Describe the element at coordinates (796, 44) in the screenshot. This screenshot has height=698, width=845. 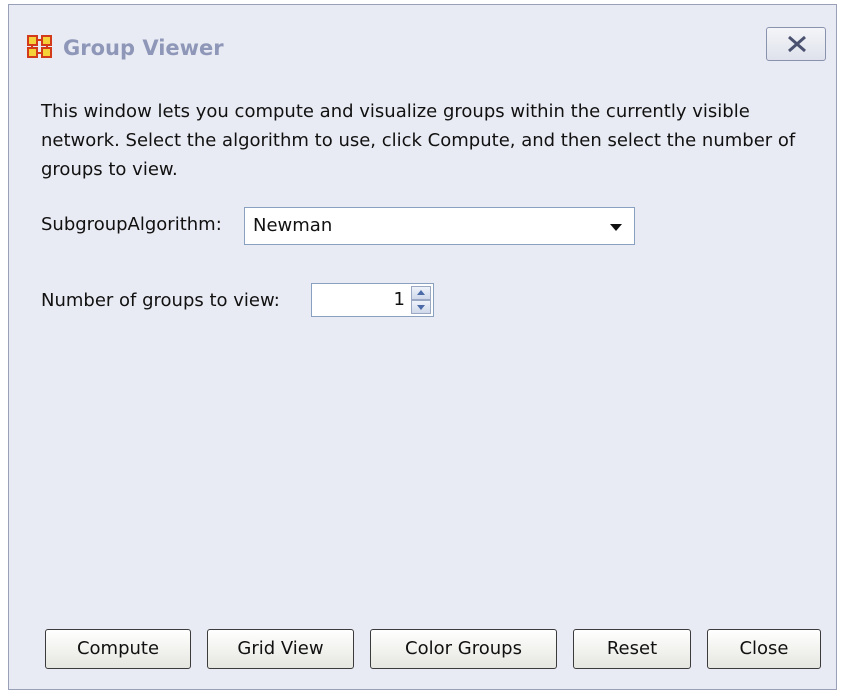
I see `close-window-button` at that location.